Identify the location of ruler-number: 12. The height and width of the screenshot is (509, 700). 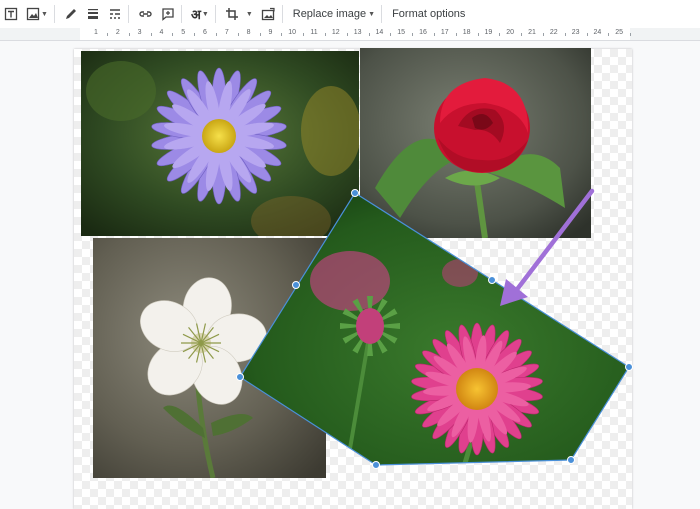
(335, 32).